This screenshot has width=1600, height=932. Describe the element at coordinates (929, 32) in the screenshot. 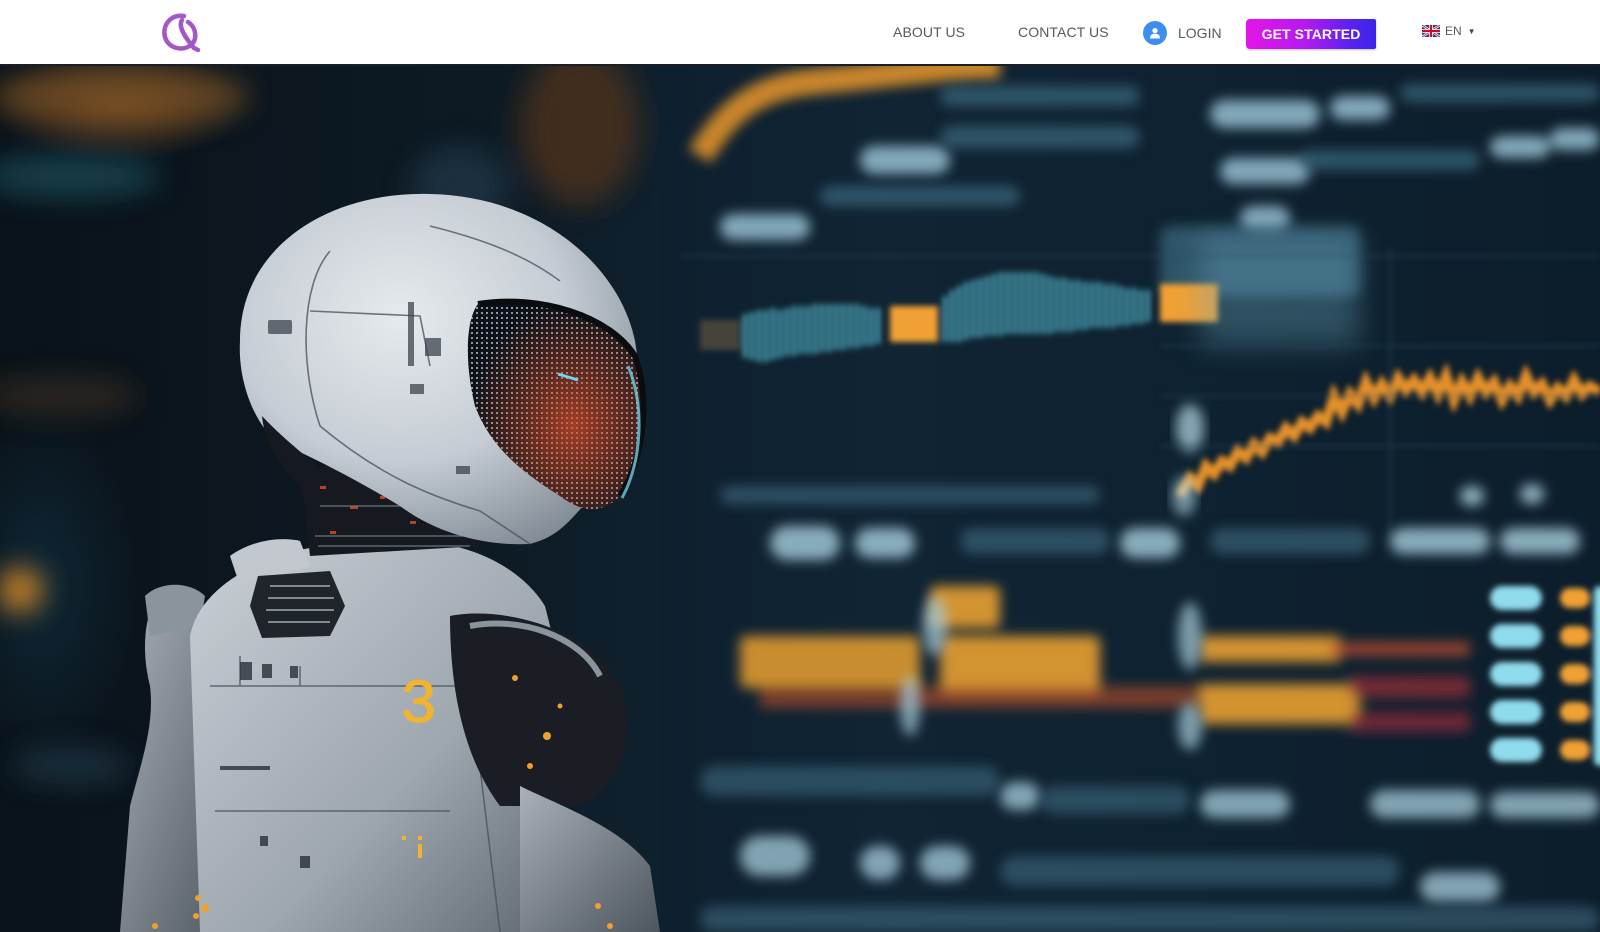

I see `nav-about-us: ABOUT US` at that location.